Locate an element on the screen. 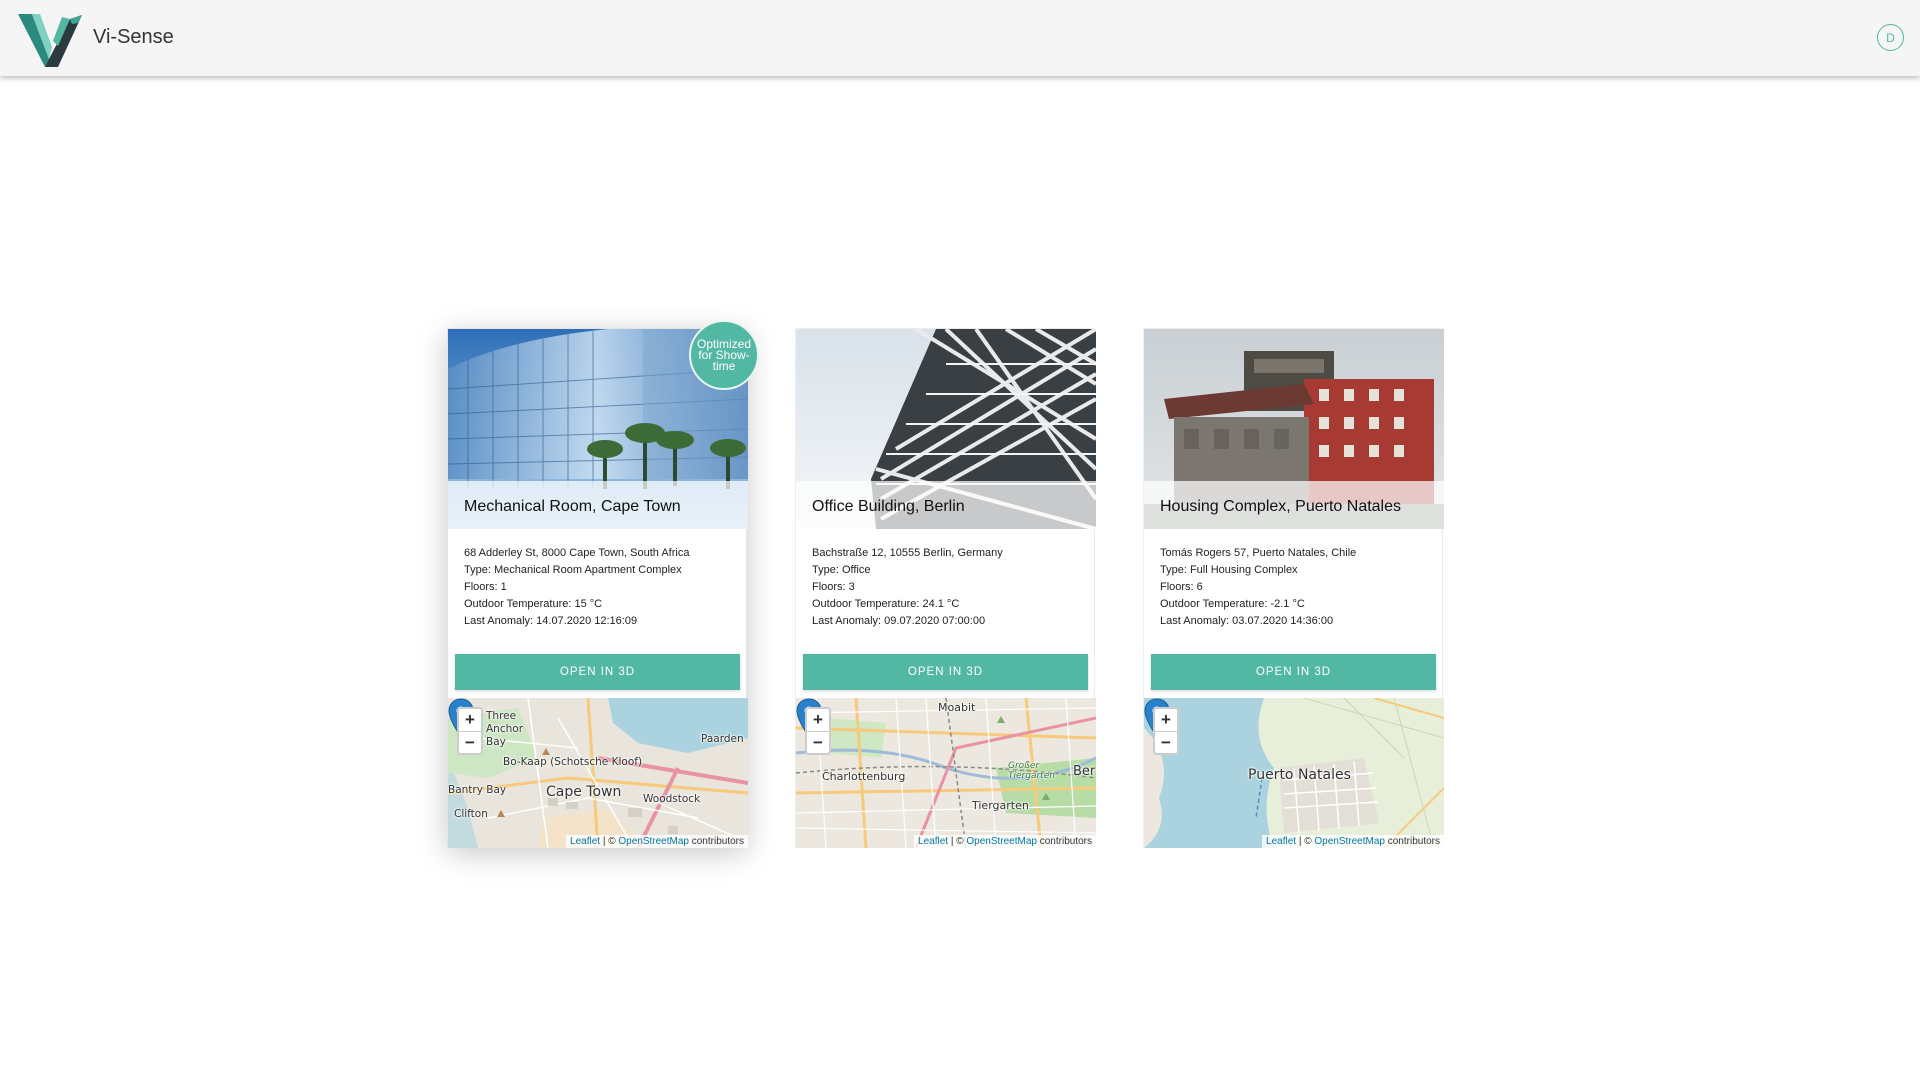  app-title: Vi-Sense is located at coordinates (133, 37).